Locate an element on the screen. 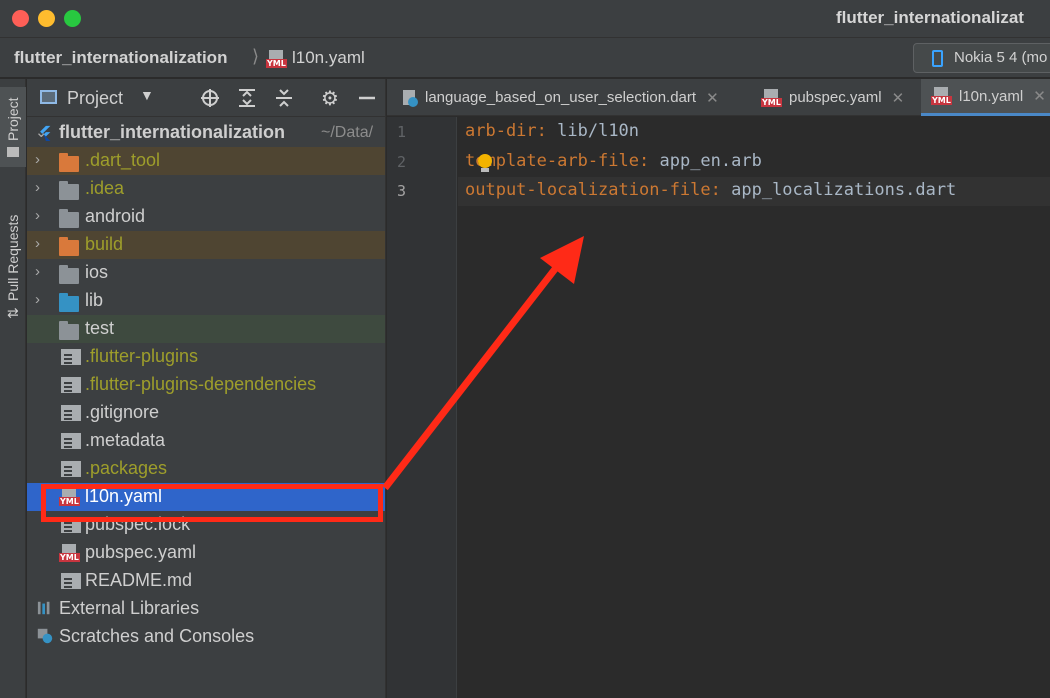  minimize-icon is located at coordinates (367, 98).